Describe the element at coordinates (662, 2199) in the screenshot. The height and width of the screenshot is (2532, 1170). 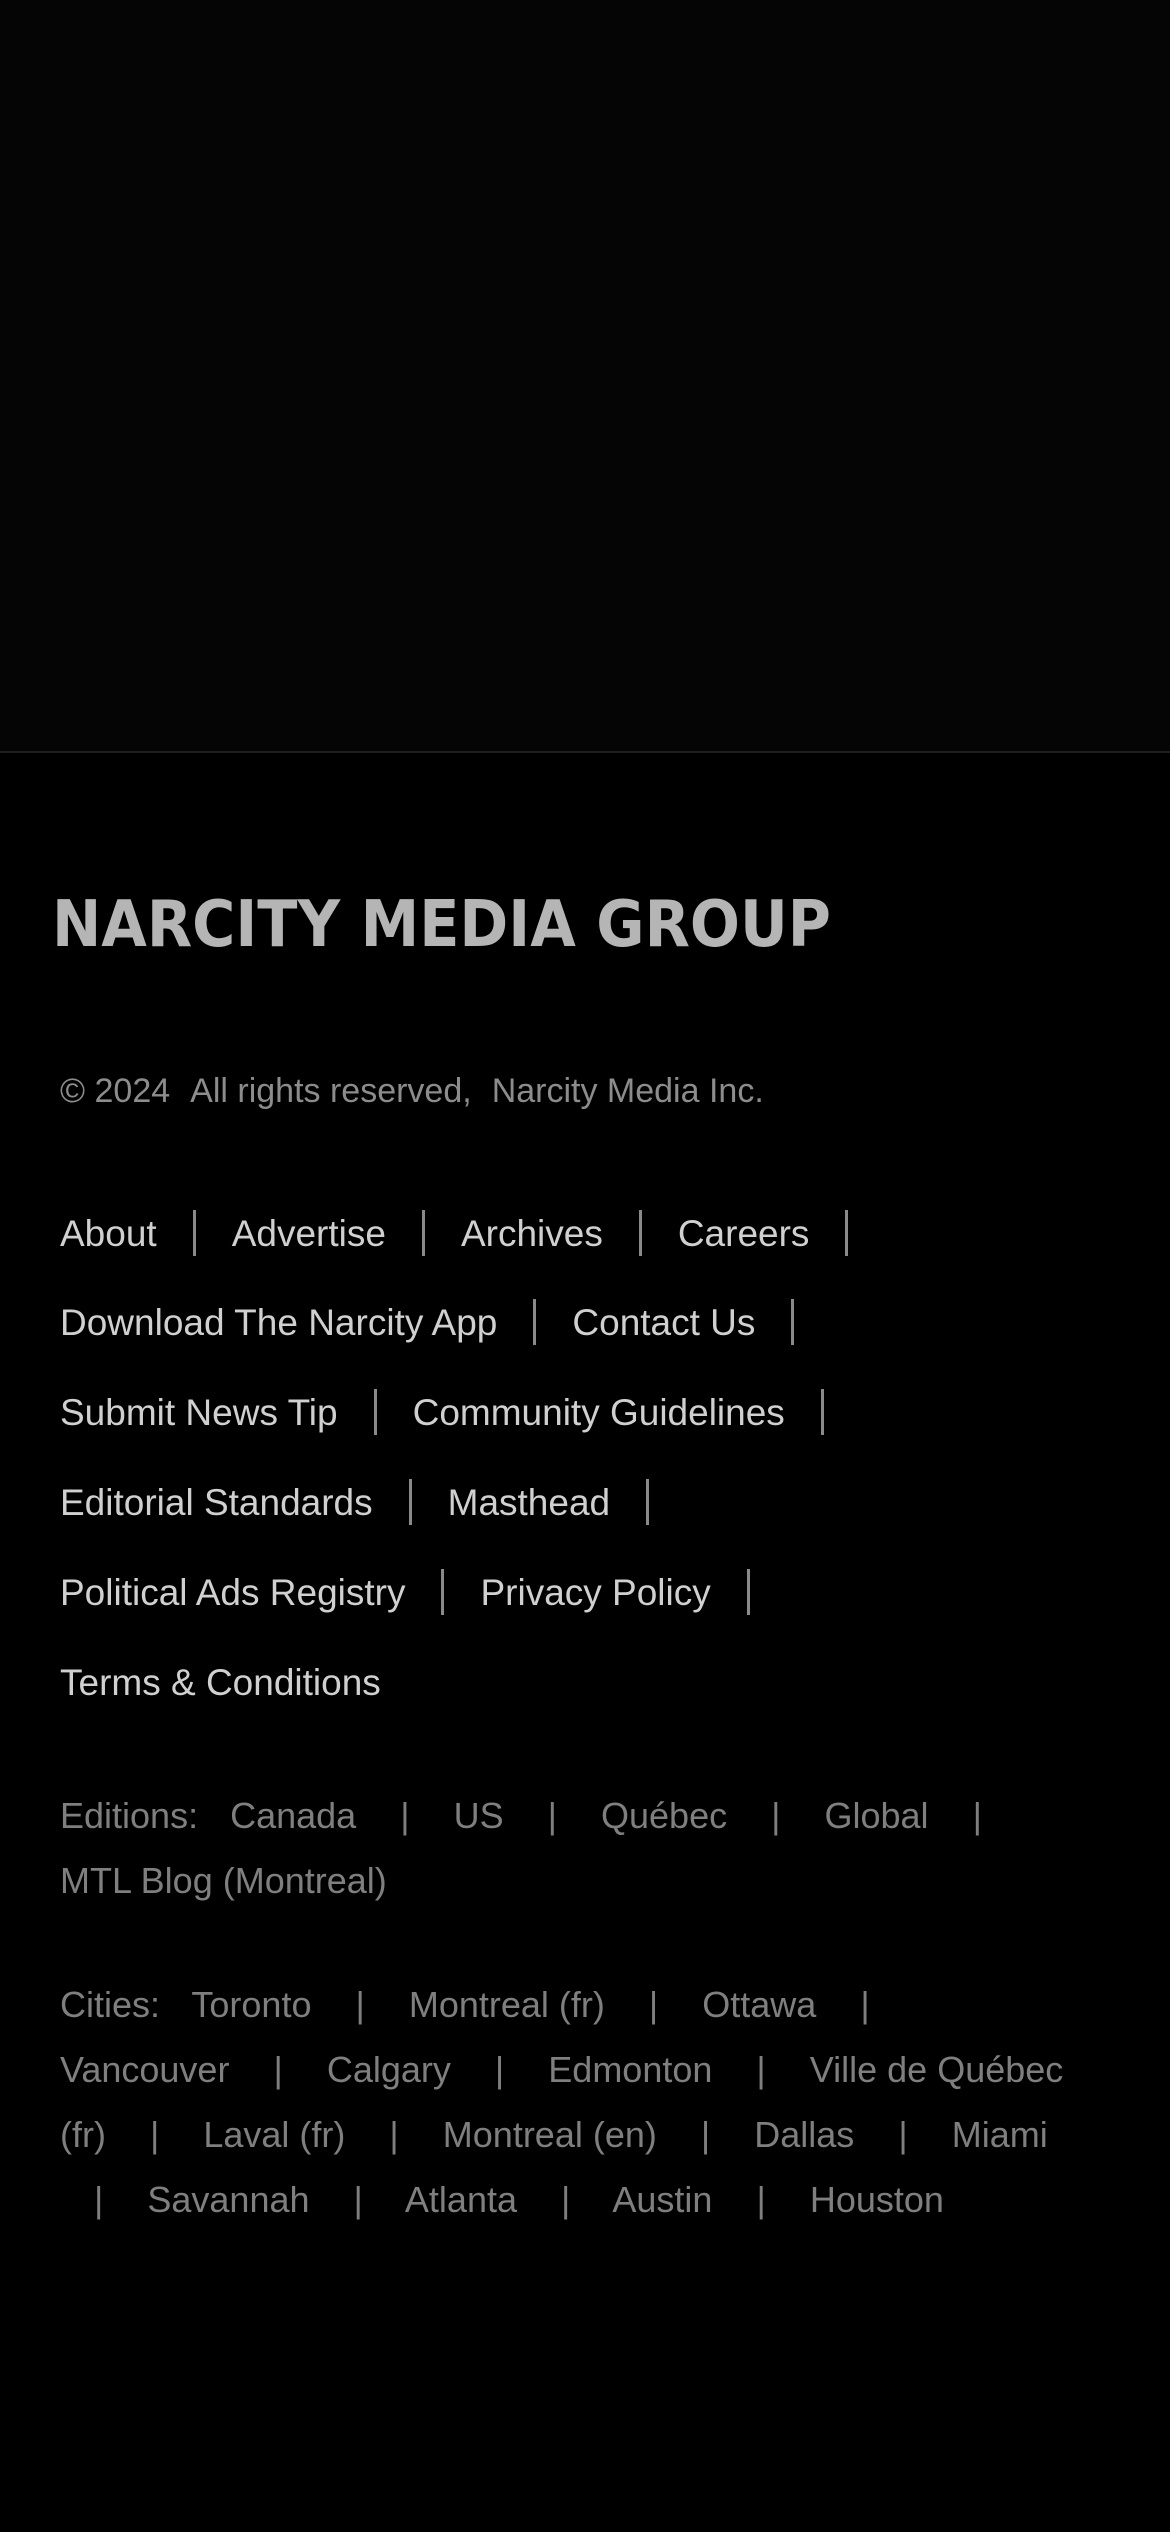
I see `city-link-austin: Austin` at that location.